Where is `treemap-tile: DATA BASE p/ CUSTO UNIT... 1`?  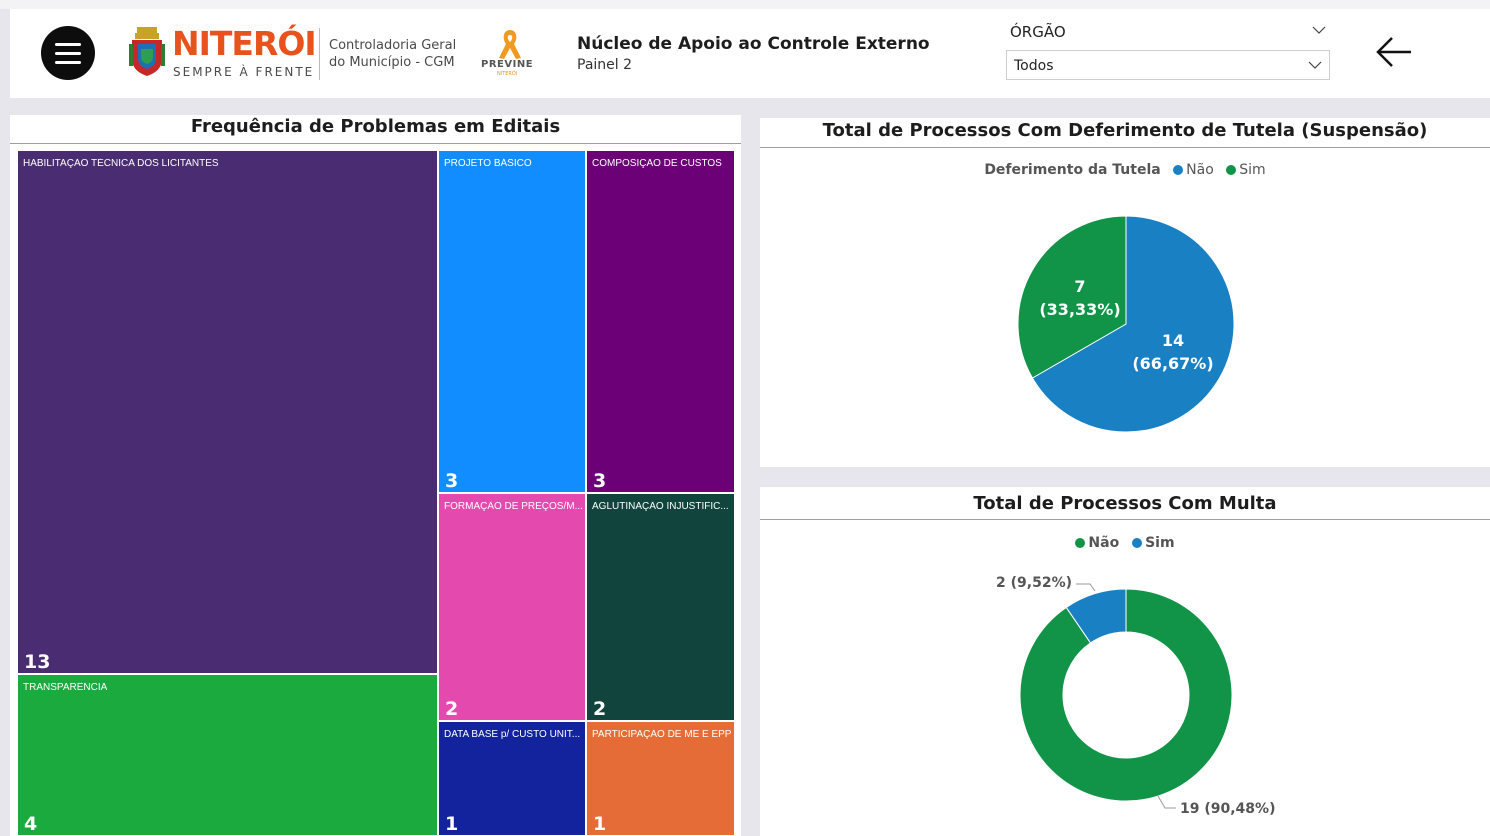
treemap-tile: DATA BASE p/ CUSTO UNIT... 1 is located at coordinates (512, 778).